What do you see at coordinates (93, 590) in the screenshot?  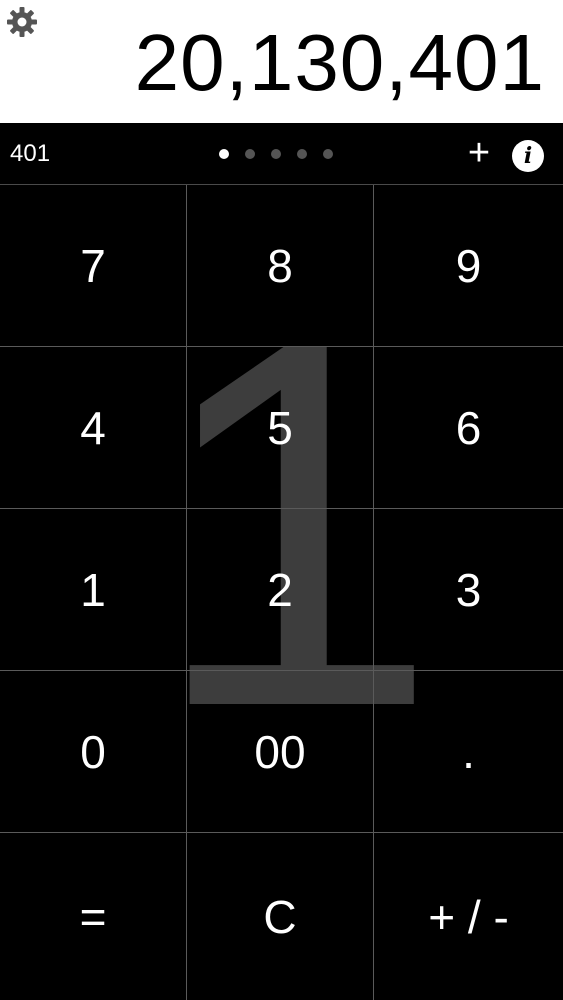 I see `key-1: 1` at bounding box center [93, 590].